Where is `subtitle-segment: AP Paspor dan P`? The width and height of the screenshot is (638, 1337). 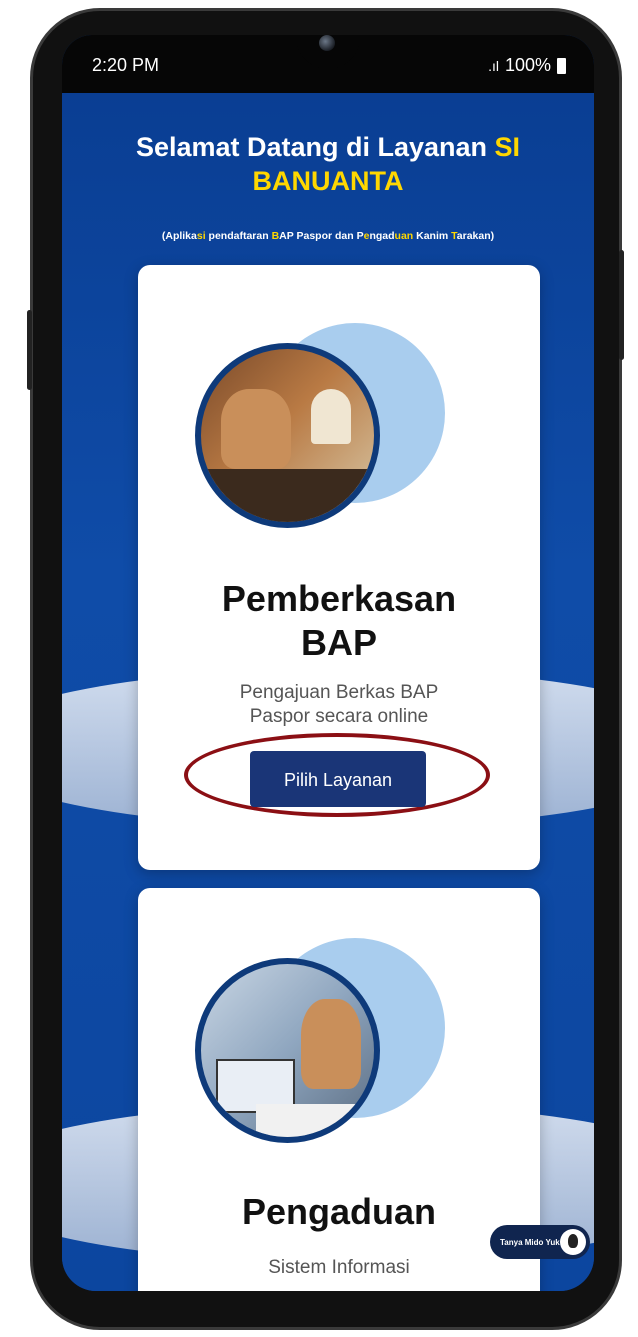 subtitle-segment: AP Paspor dan P is located at coordinates (321, 236).